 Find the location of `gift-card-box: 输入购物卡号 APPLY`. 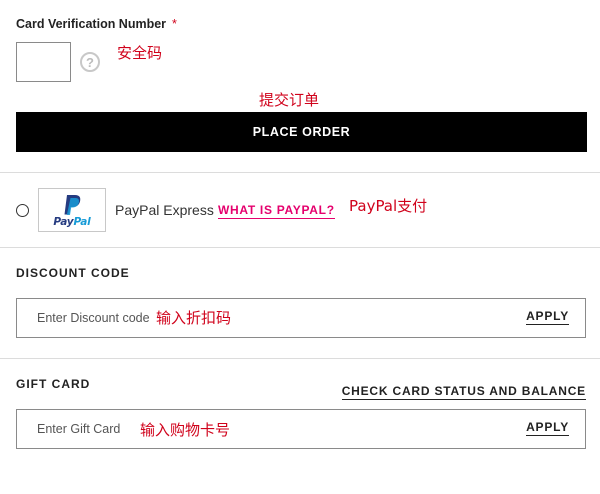

gift-card-box: 输入购物卡号 APPLY is located at coordinates (301, 429).